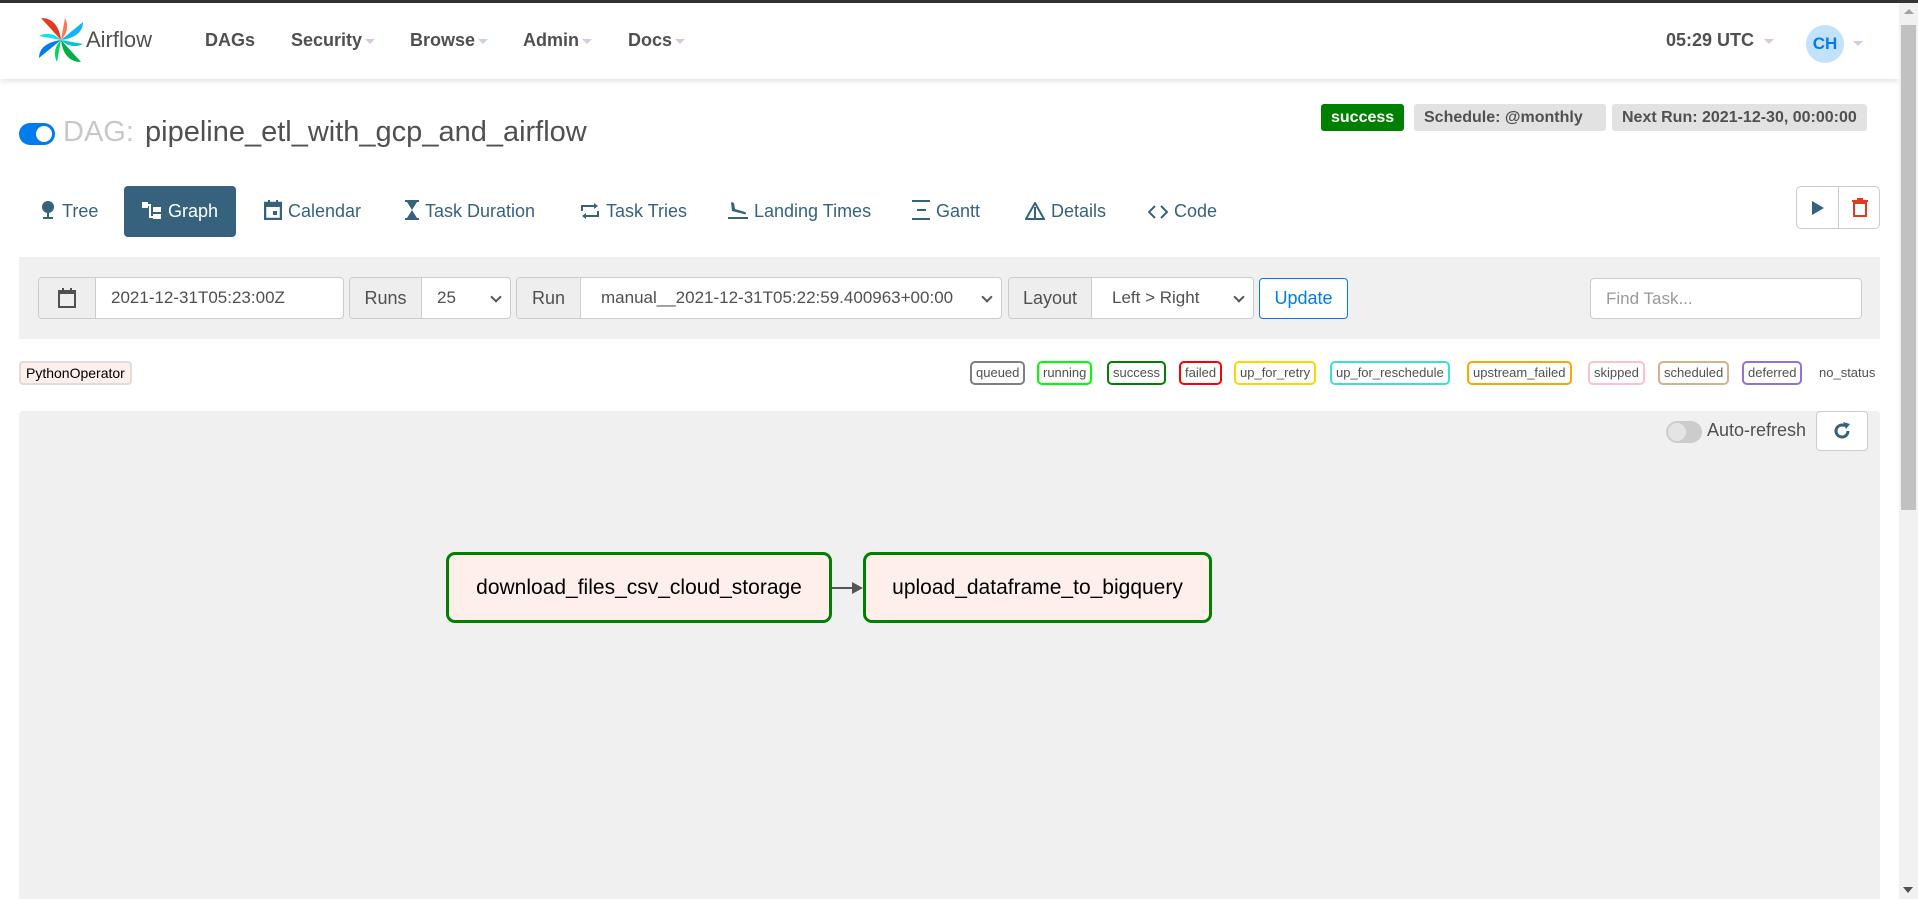 The height and width of the screenshot is (899, 1918). What do you see at coordinates (1908, 267) in the screenshot?
I see `scrollbar-thumb` at bounding box center [1908, 267].